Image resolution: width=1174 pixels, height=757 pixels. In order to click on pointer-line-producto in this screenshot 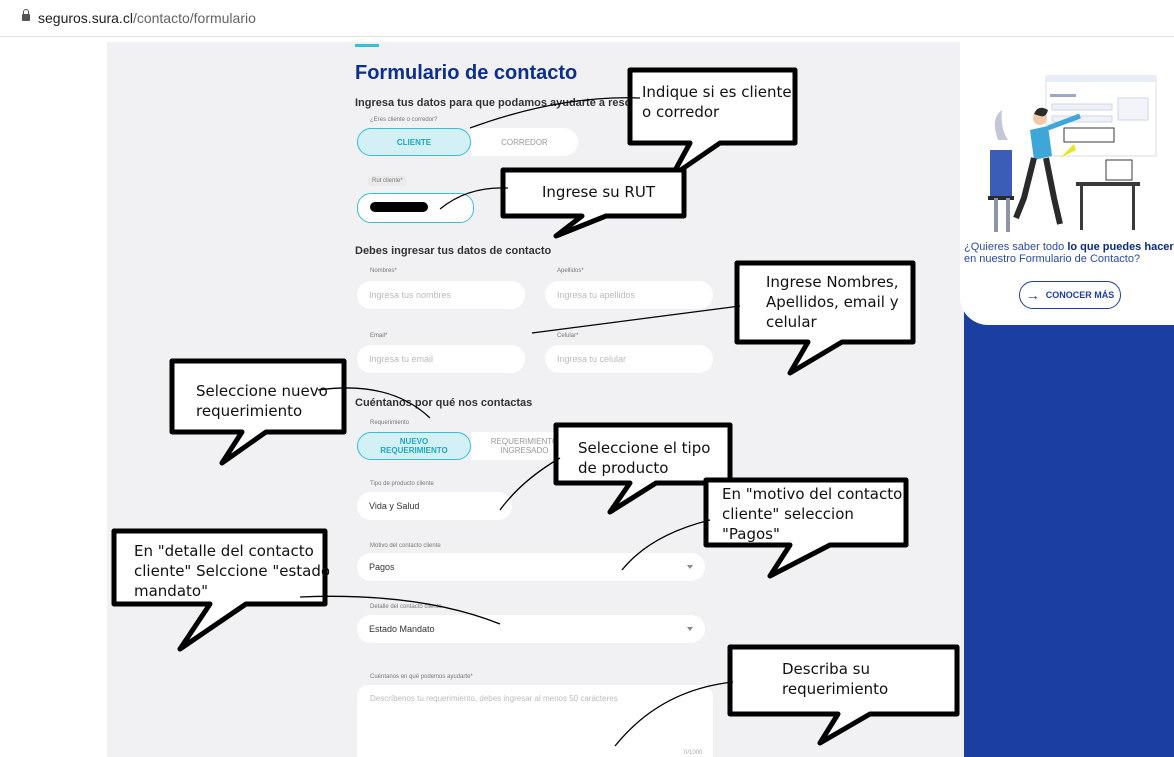, I will do `click(530, 484)`.